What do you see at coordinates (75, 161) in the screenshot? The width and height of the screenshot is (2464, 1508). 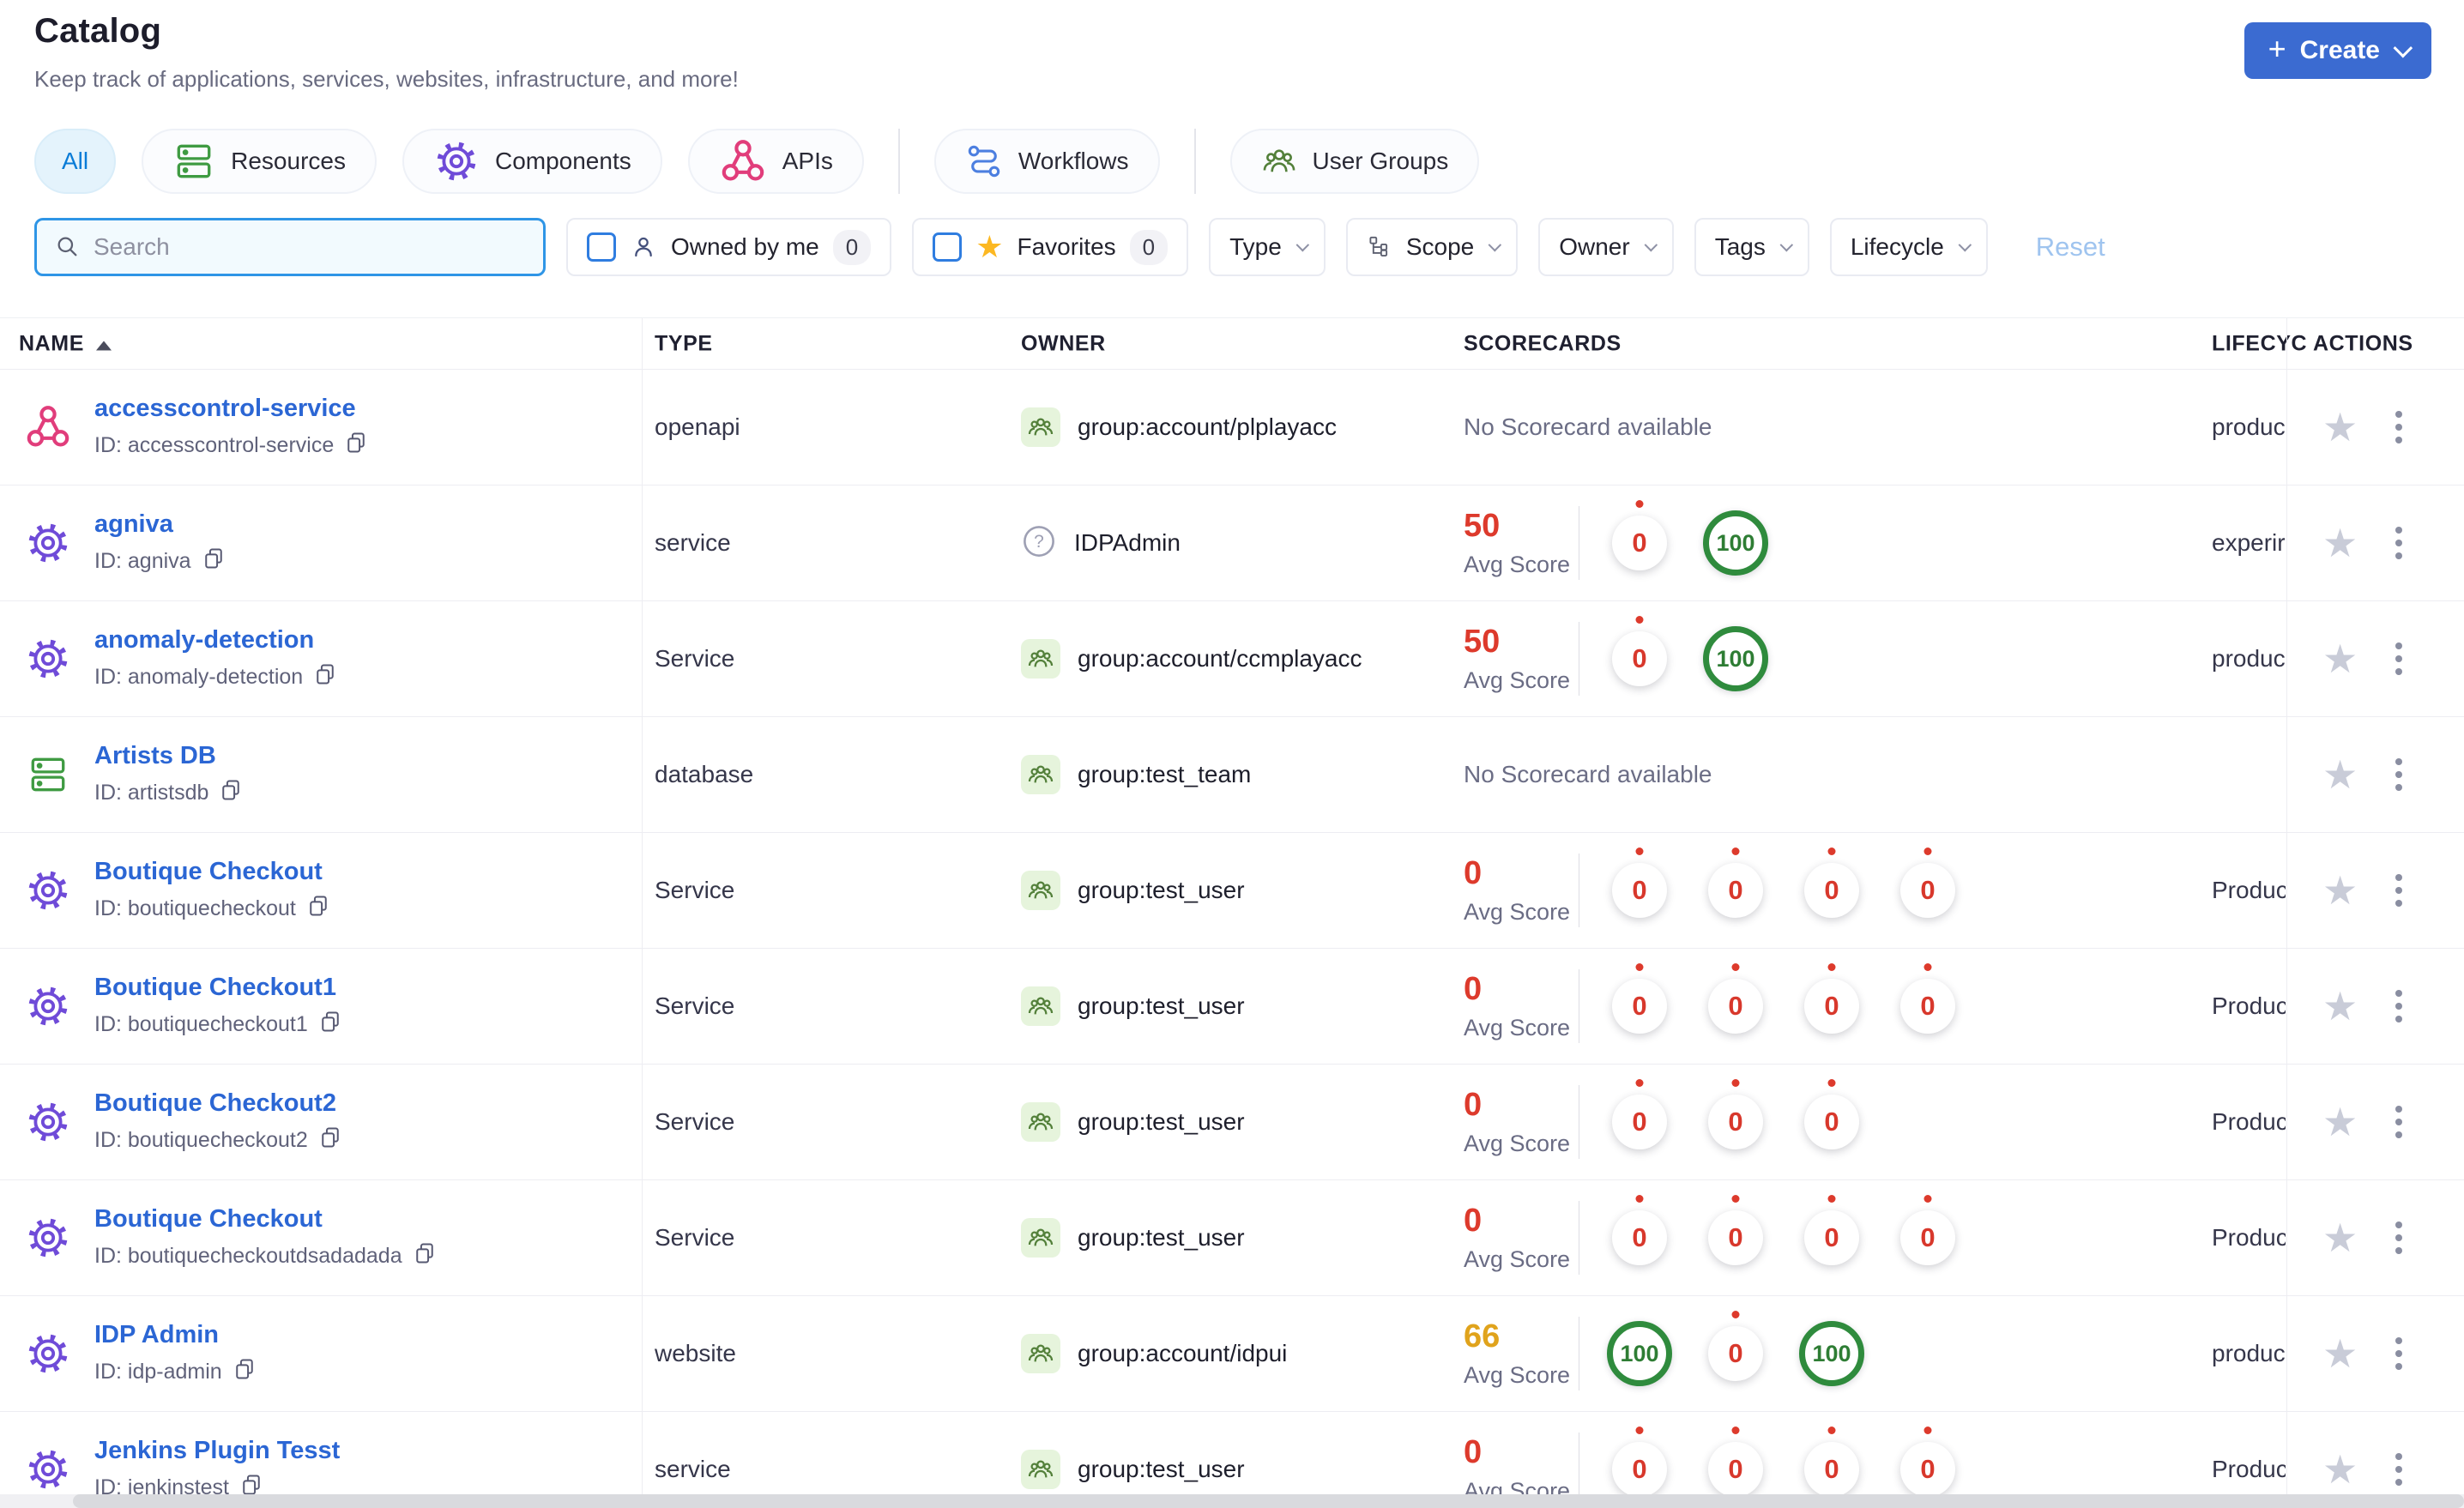 I see `tab-all: All` at bounding box center [75, 161].